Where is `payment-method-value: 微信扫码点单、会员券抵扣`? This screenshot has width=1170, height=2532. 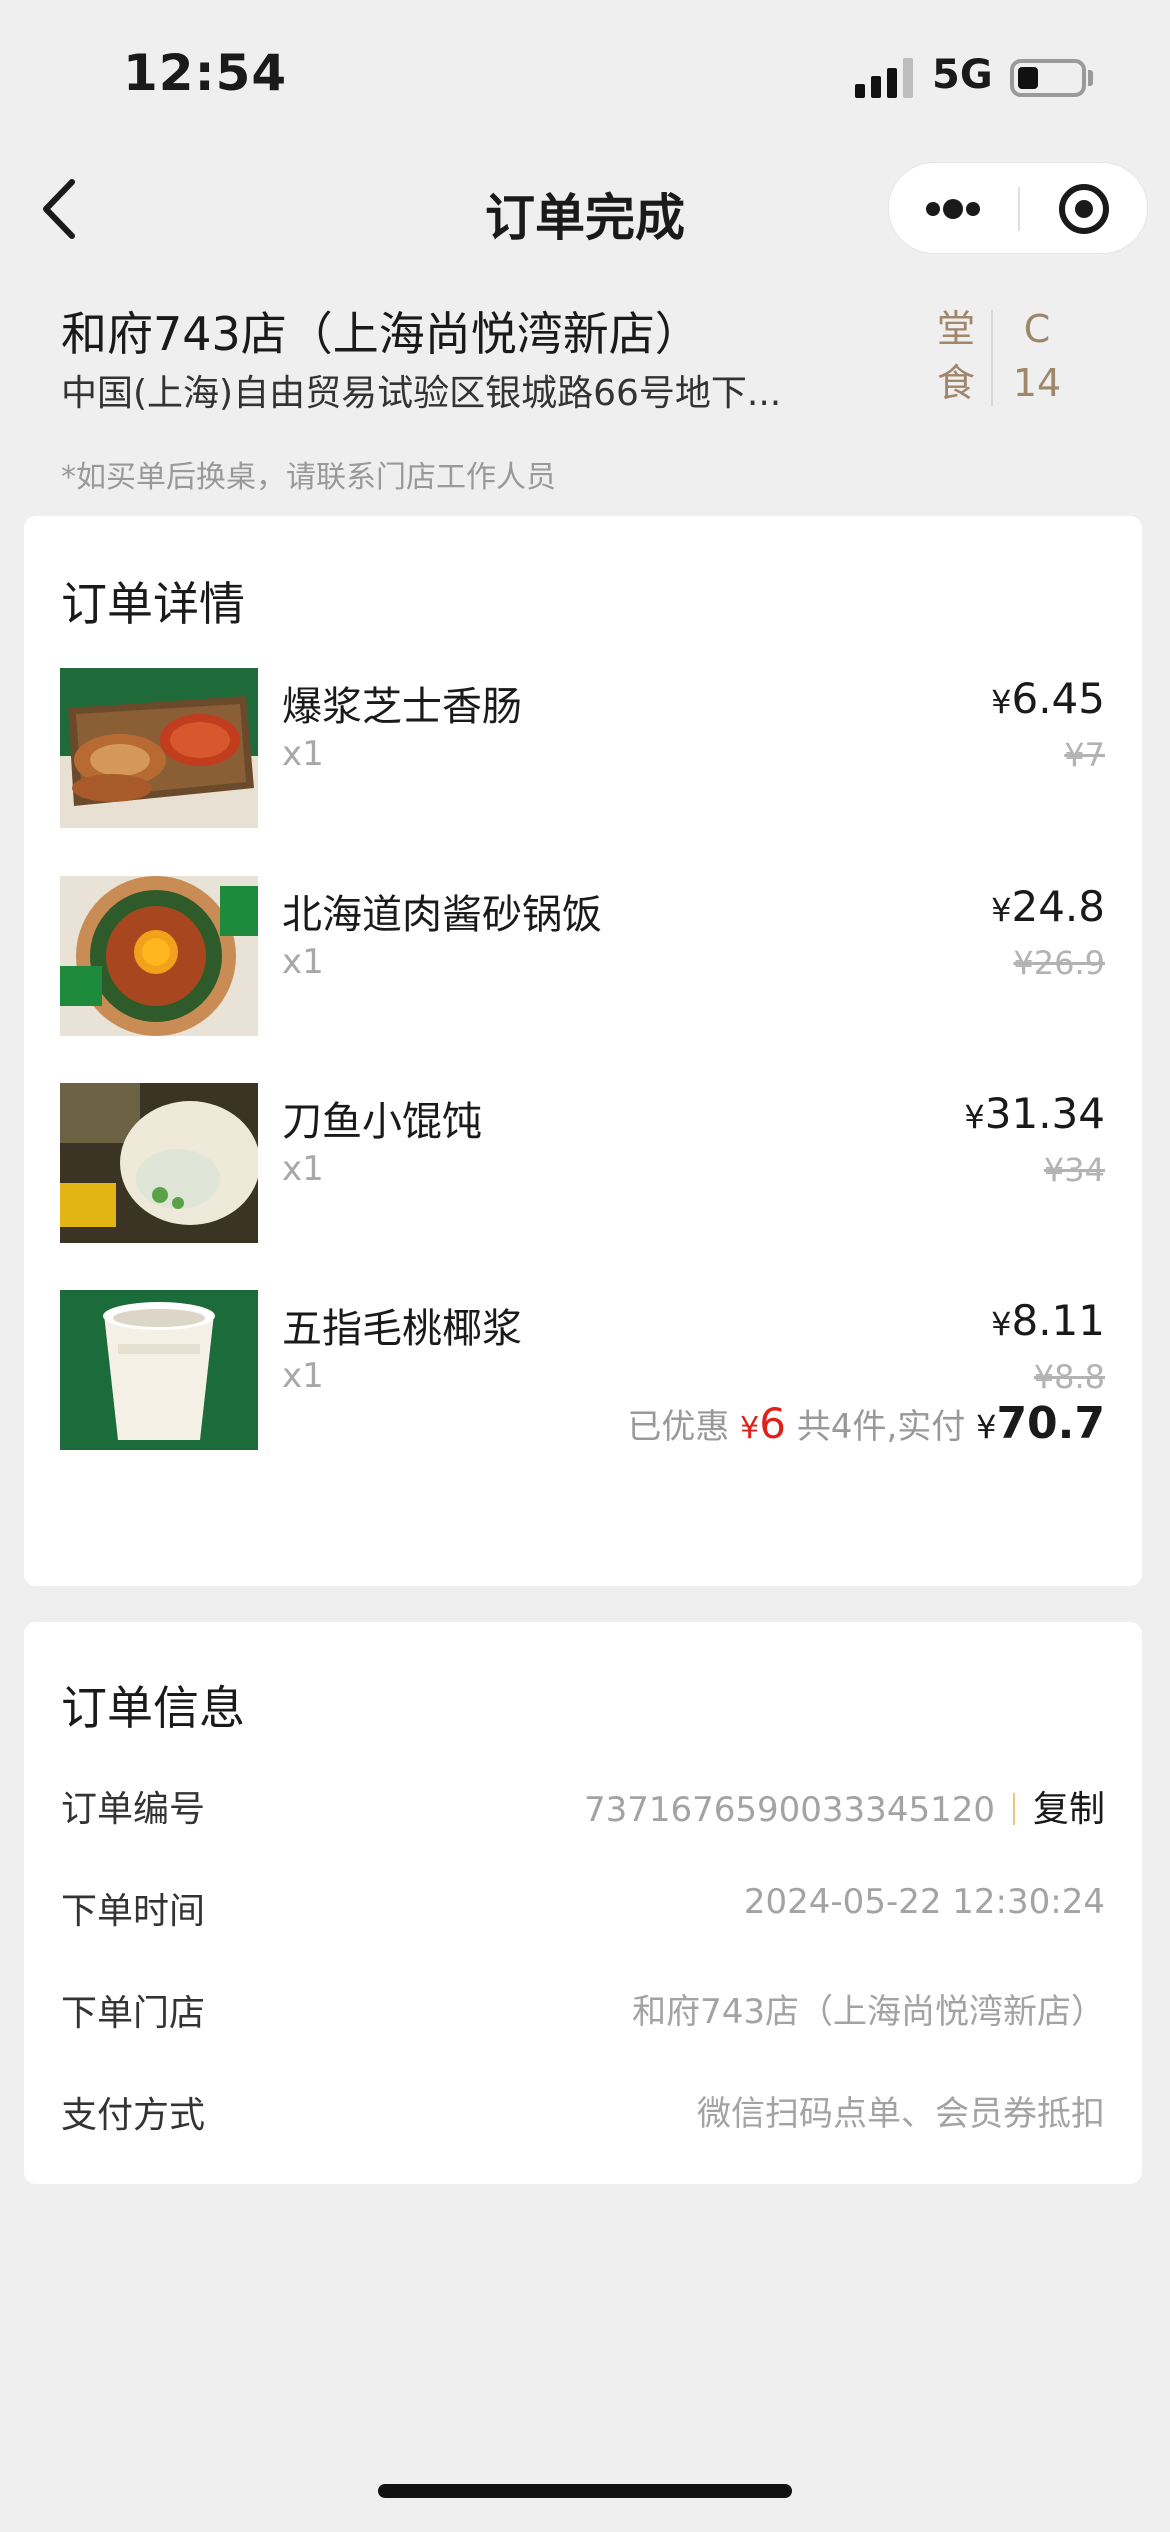
payment-method-value: 微信扫码点单、会员券抵扣 is located at coordinates (901, 2114).